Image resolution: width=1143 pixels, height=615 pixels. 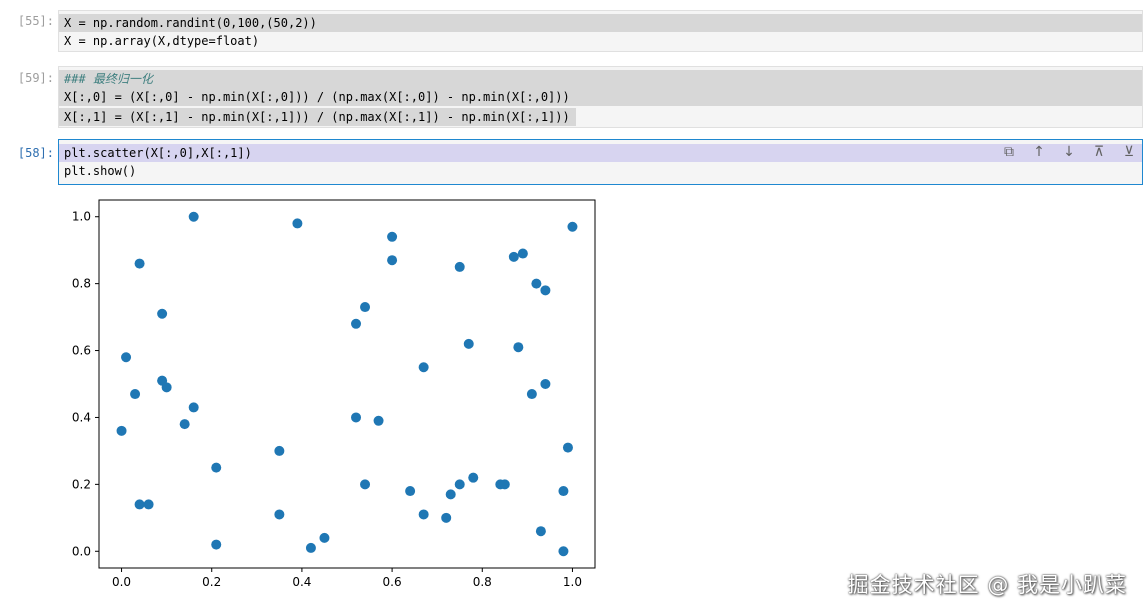 I want to click on x-tick-label: 0.8, so click(x=482, y=582).